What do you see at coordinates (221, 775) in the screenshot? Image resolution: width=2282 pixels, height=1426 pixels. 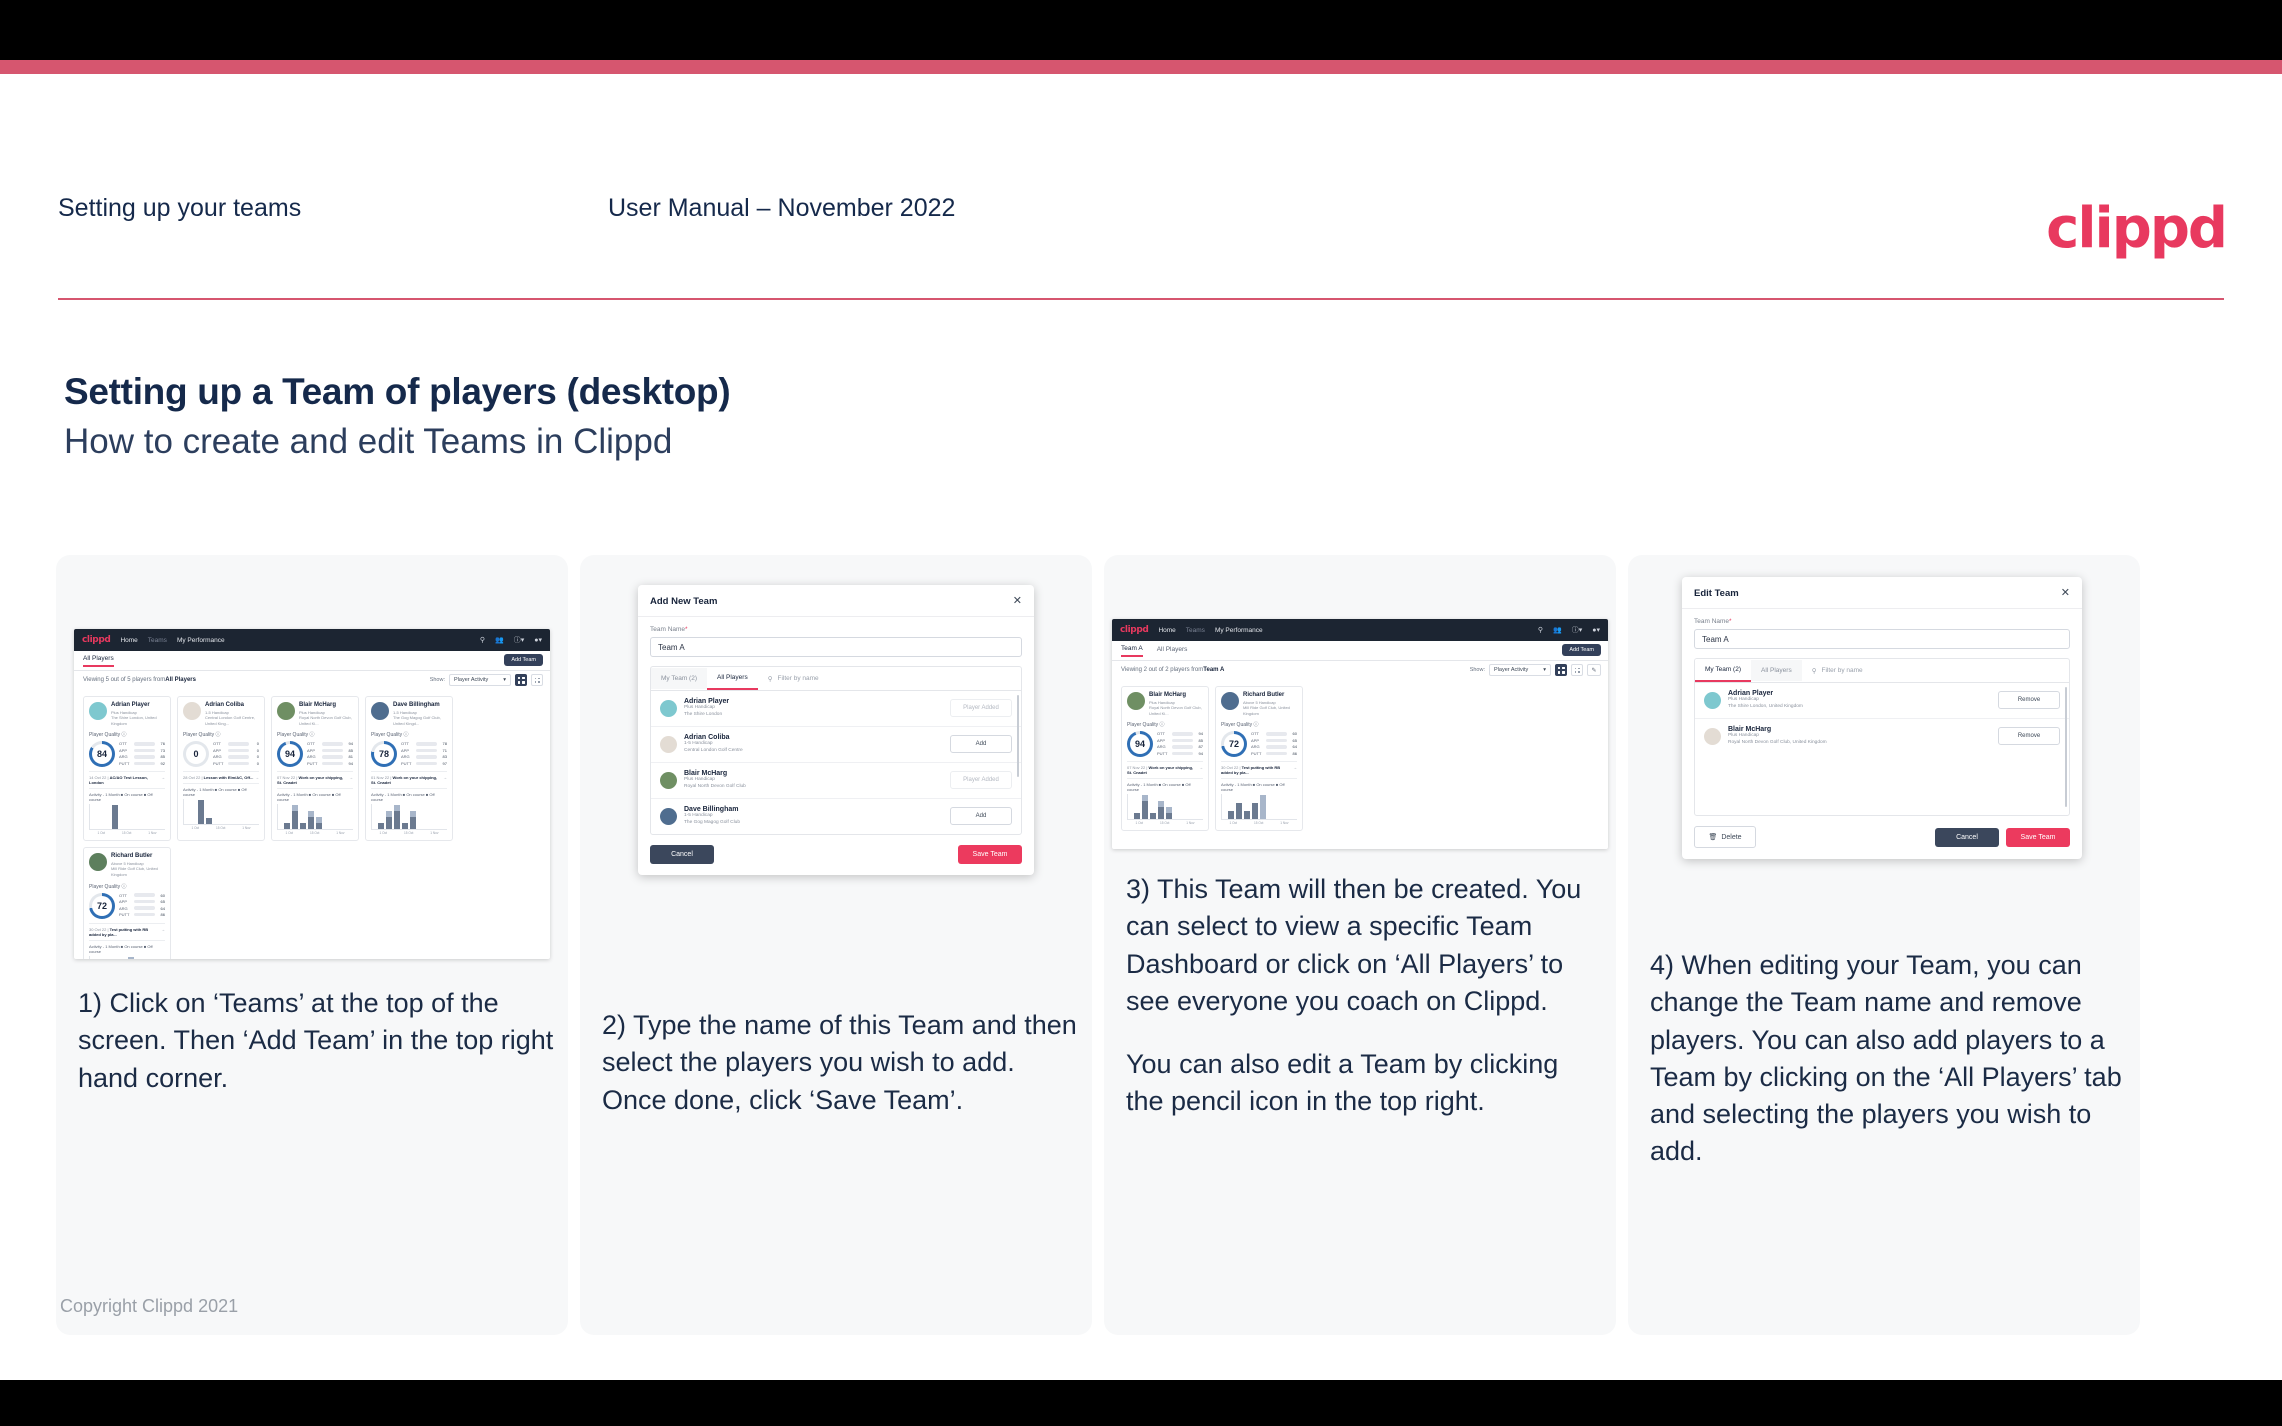 I see `player-note: 28 Oct 22 | Lesson with Elm/AC, Off... →` at bounding box center [221, 775].